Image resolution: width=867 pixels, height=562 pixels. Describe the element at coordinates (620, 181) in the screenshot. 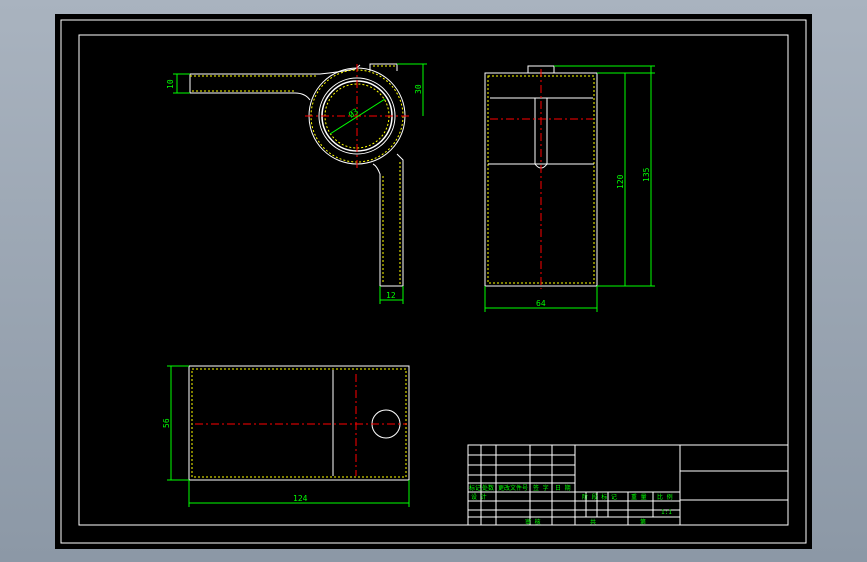

I see `dim-label-side-inner-height: 120` at that location.